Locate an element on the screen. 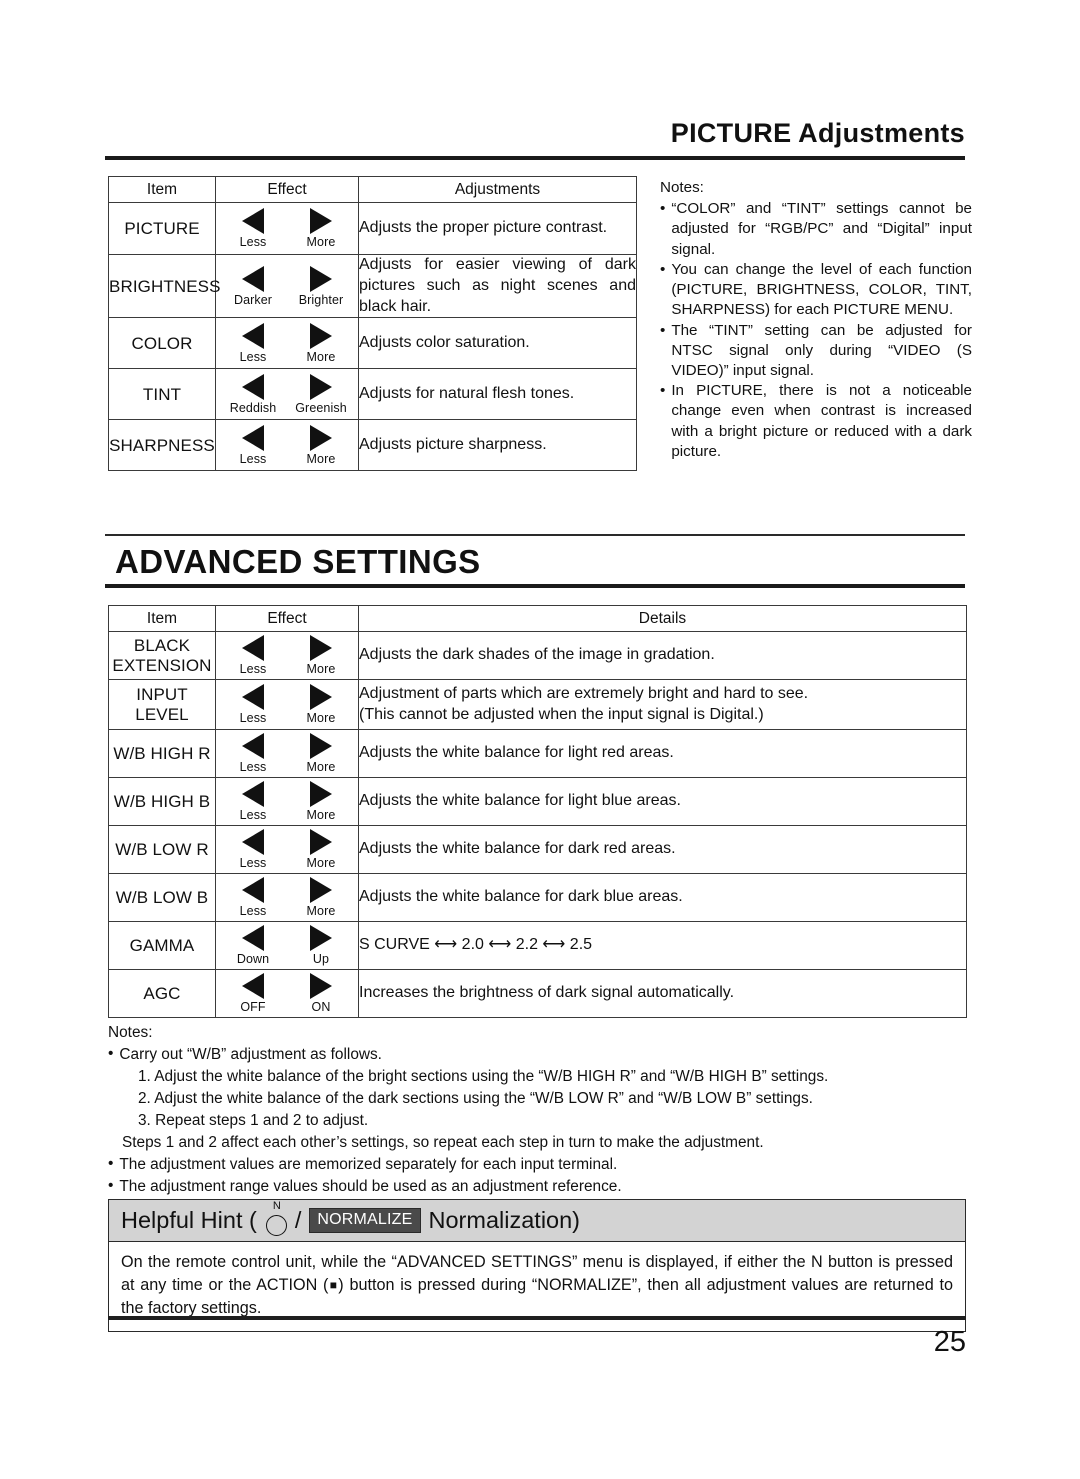  footer-rule is located at coordinates (537, 1318).